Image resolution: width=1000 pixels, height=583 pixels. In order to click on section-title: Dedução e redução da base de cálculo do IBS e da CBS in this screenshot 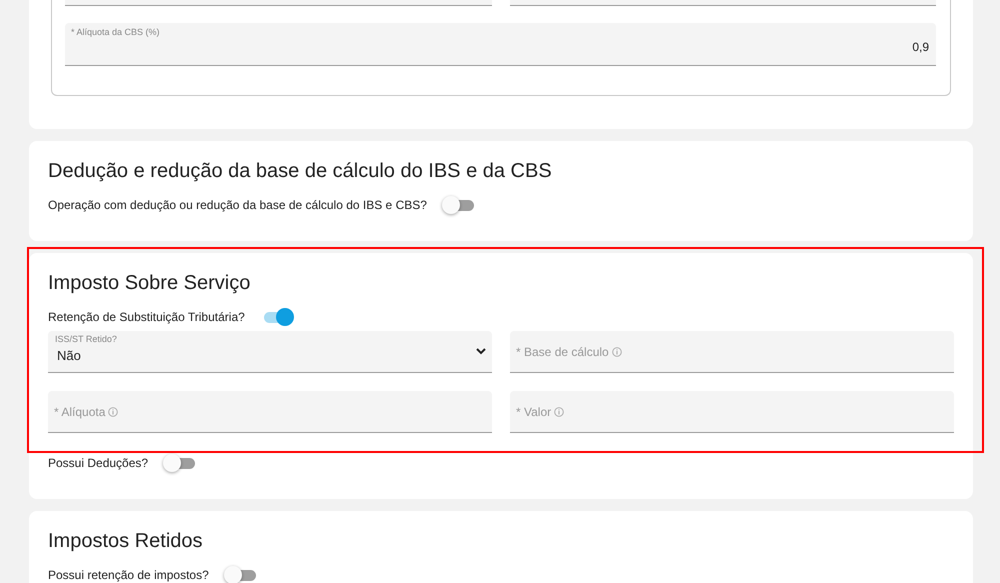, I will do `click(300, 171)`.